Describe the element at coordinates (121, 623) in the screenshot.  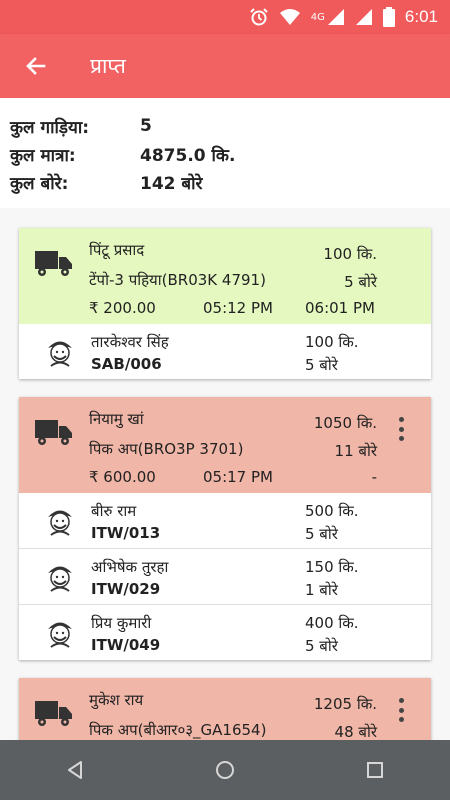
I see `farmer-name: प्रिय कुमारी` at that location.